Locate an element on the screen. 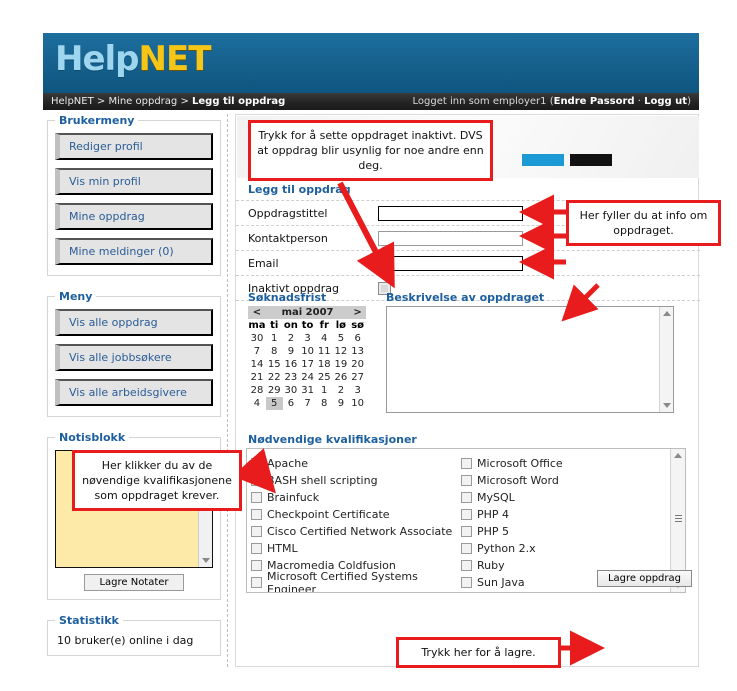  qualification-item: Brainfuck is located at coordinates (356, 497).